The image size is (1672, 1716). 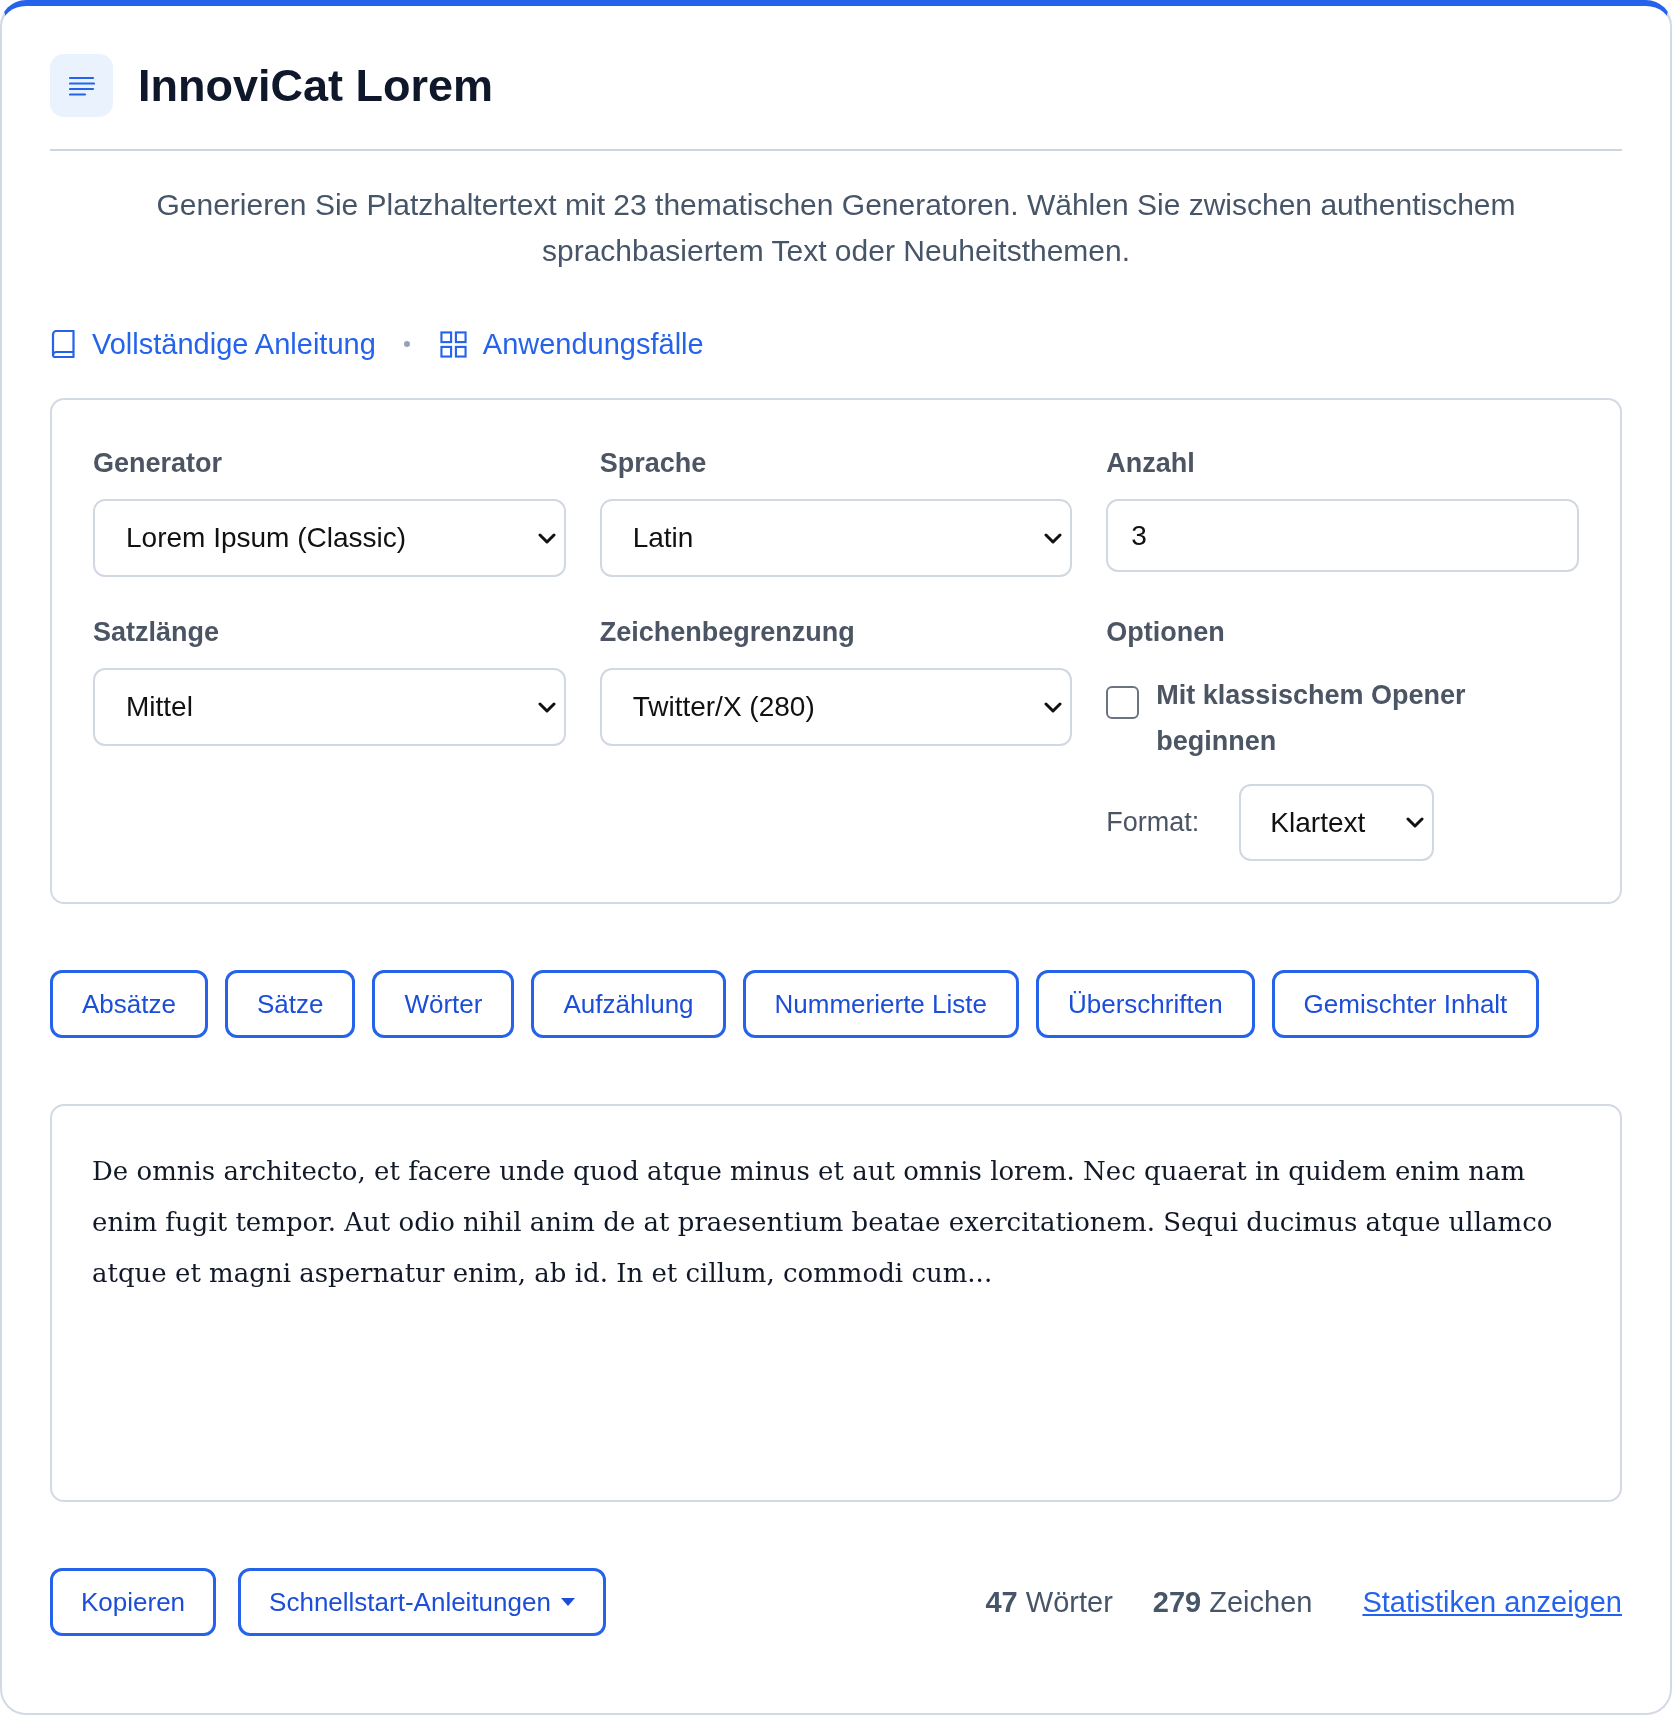 I want to click on stats-link: Statistiken anzeigen, so click(x=1492, y=1602).